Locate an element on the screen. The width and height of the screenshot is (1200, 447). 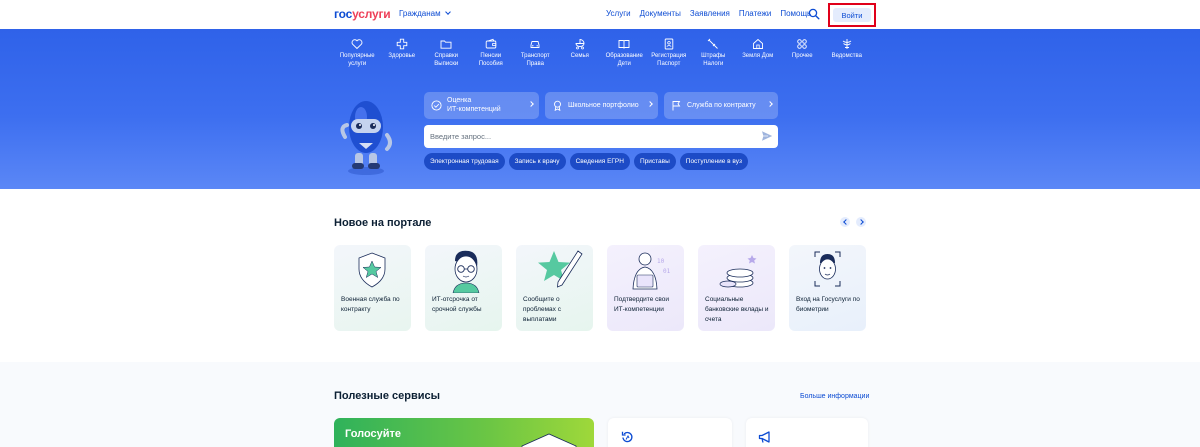
news-card-it-deferment: ИТ-отсрочка от срочной службы is located at coordinates (463, 288).